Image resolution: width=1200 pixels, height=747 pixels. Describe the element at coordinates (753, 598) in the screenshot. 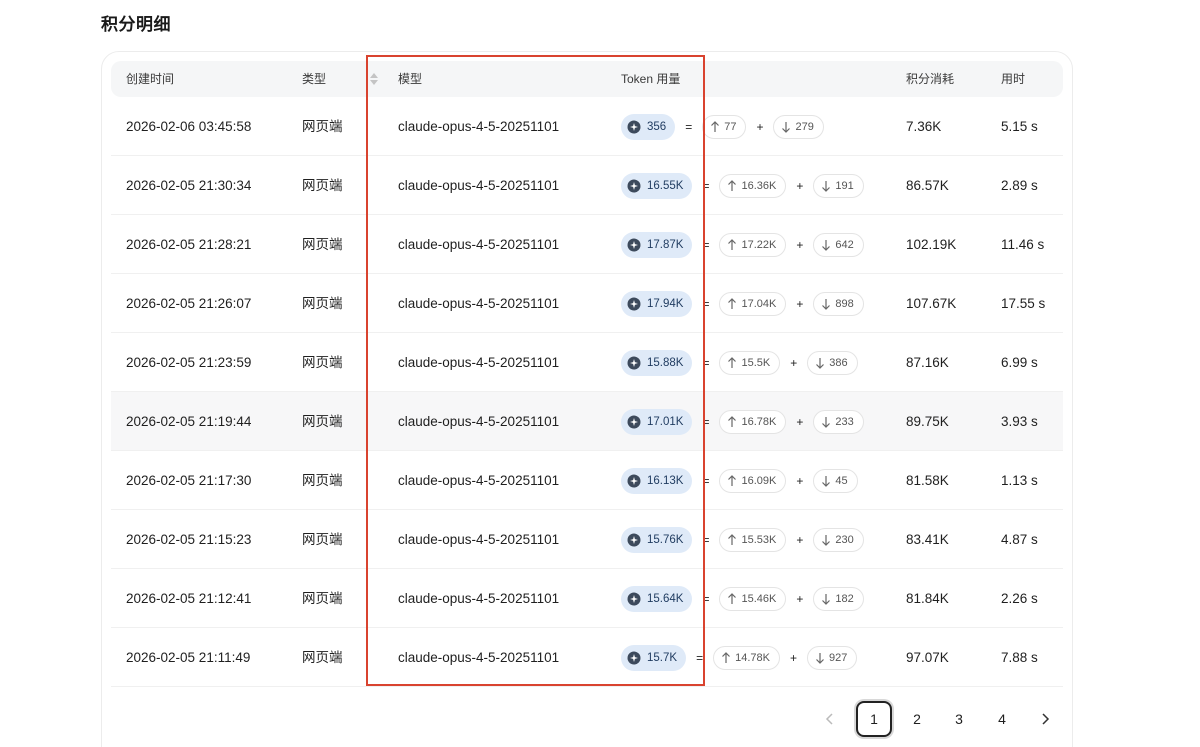

I see `input-tokens-pill: 15.46K` at that location.